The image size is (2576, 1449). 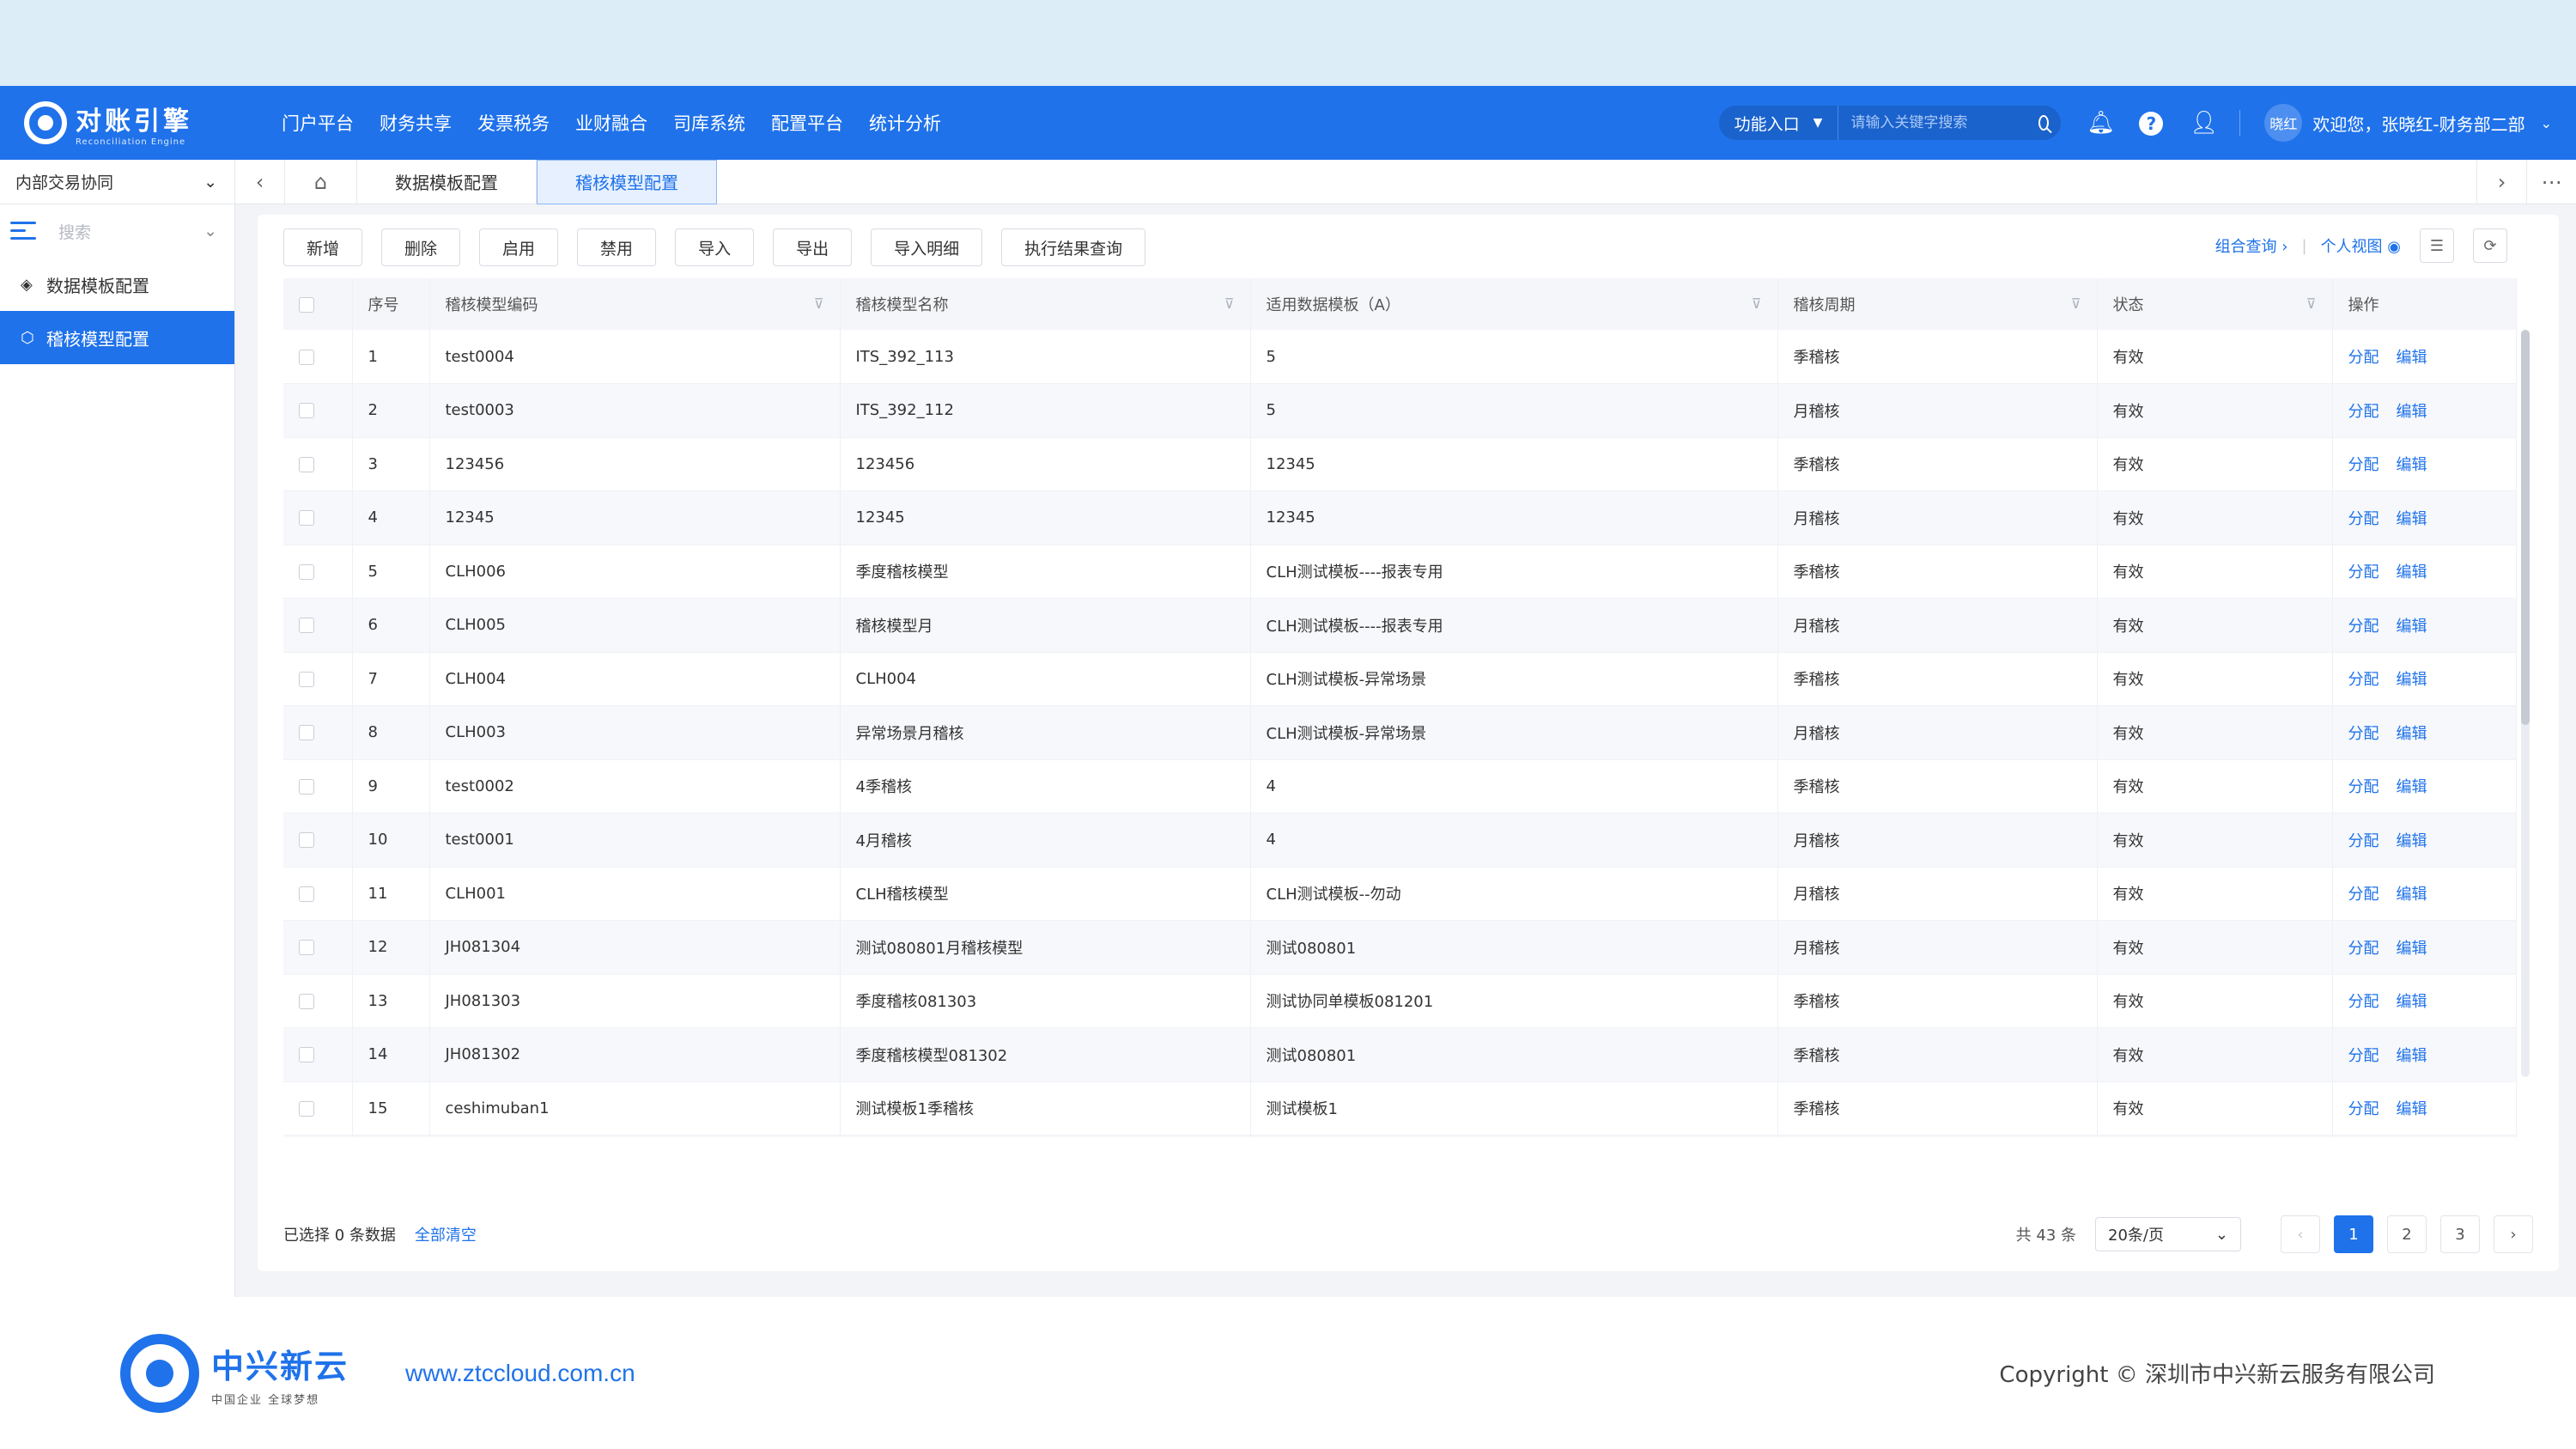 What do you see at coordinates (260, 181) in the screenshot?
I see `tab-scroll-left-icon: ‹` at bounding box center [260, 181].